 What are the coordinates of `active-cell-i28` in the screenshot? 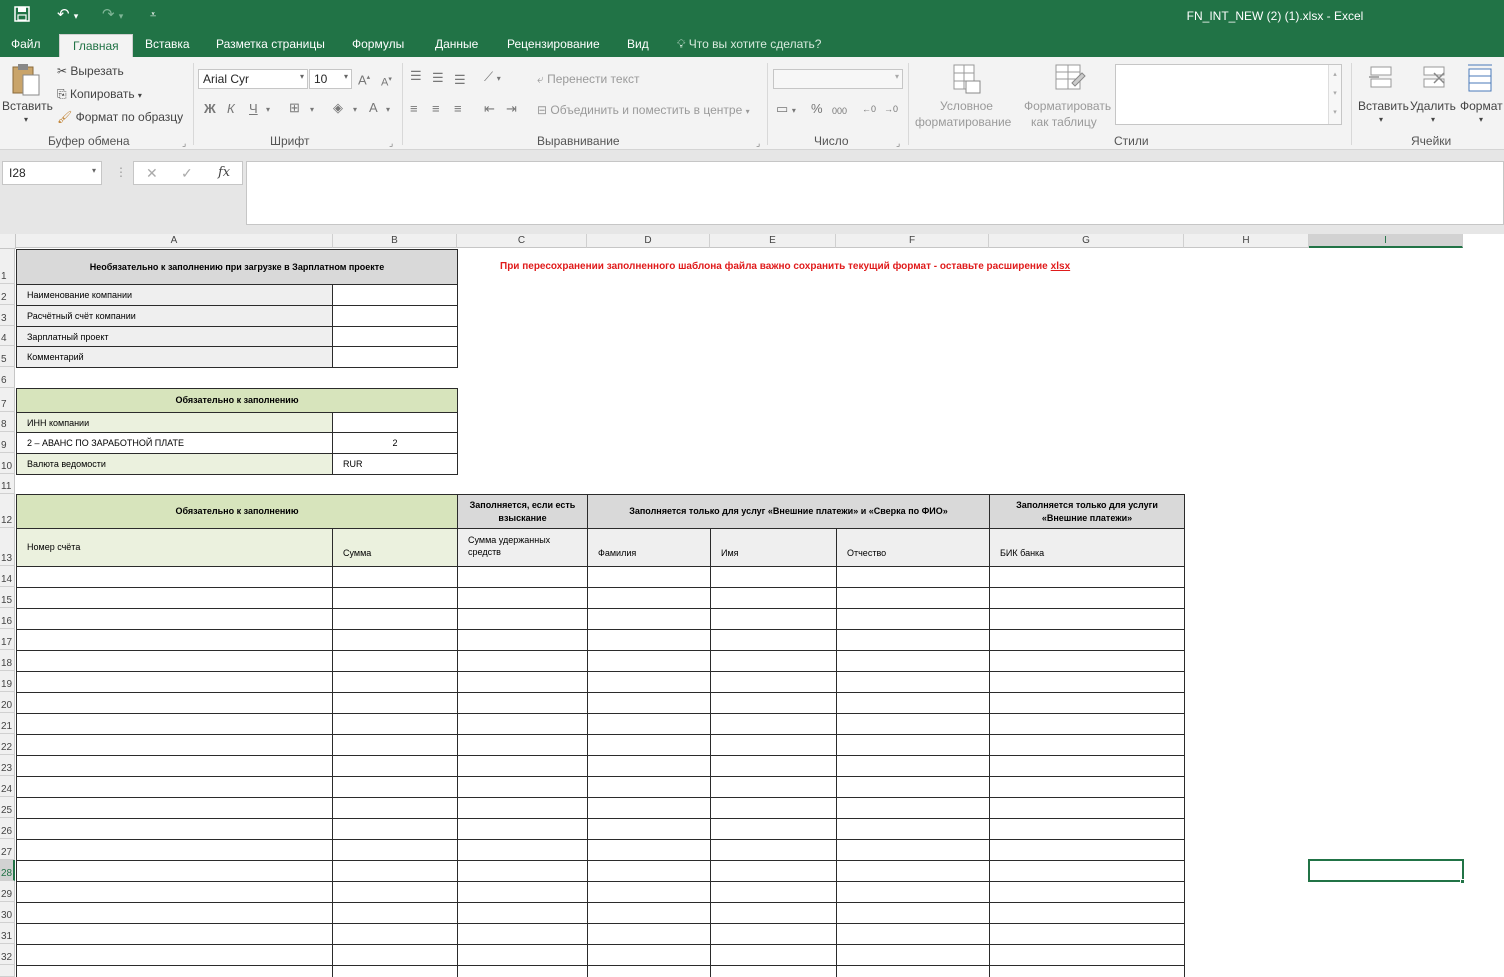 It's located at (1386, 870).